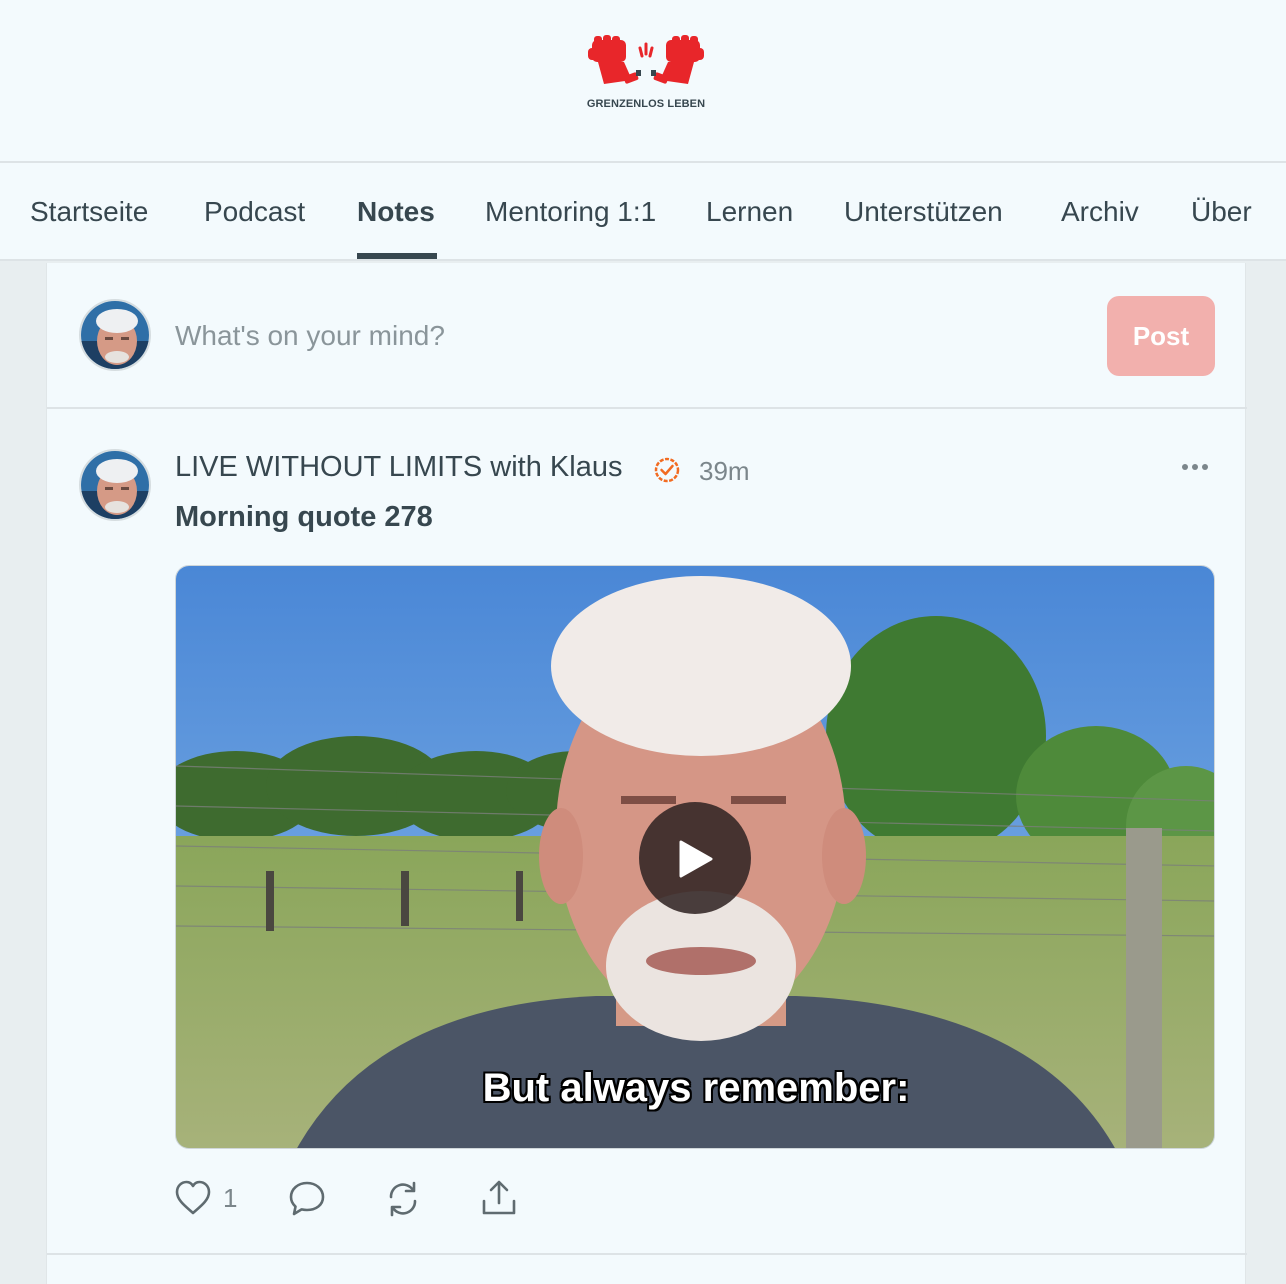 The height and width of the screenshot is (1284, 1286). Describe the element at coordinates (193, 1199) in the screenshot. I see `heart-icon` at that location.